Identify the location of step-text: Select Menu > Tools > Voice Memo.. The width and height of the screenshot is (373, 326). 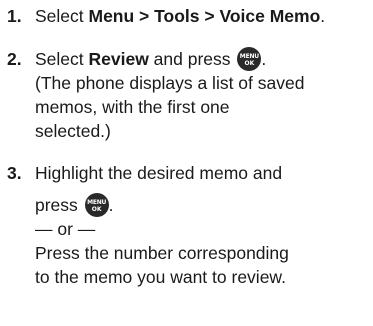
(203, 16).